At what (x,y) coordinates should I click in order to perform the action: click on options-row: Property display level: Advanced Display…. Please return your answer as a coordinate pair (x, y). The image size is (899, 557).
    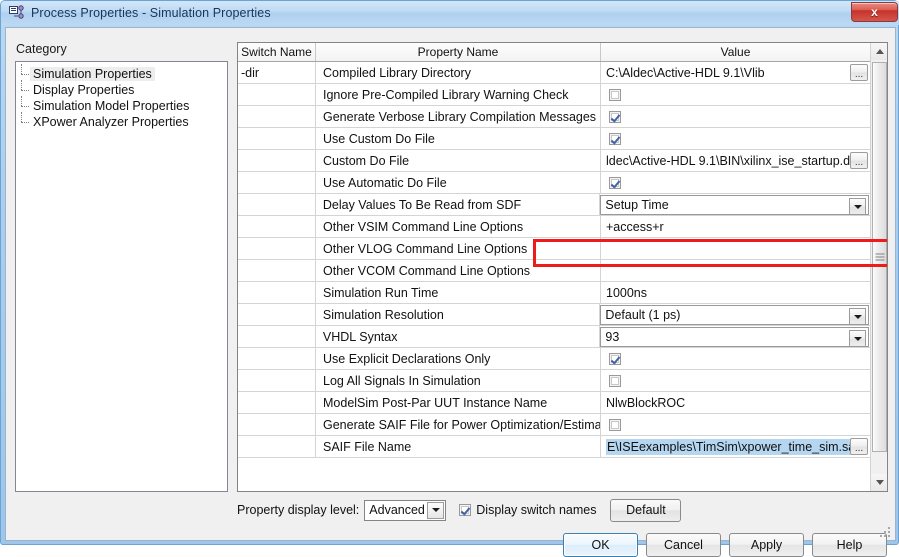
    Looking at the image, I should click on (562, 510).